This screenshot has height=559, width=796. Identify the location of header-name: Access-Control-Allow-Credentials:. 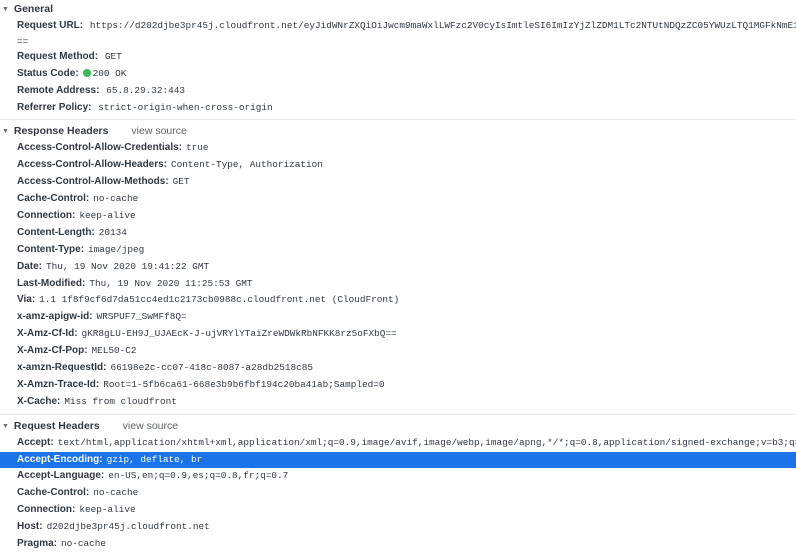
(100, 148).